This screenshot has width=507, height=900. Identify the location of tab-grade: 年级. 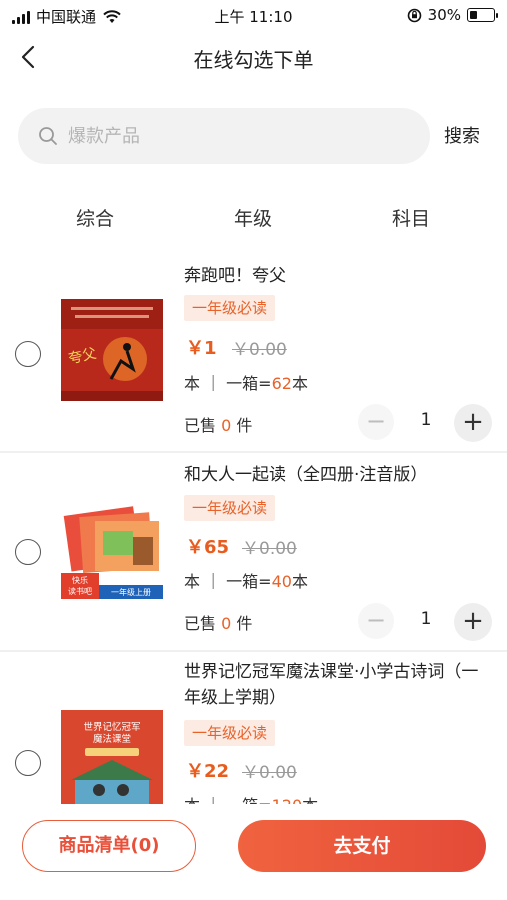
(253, 217).